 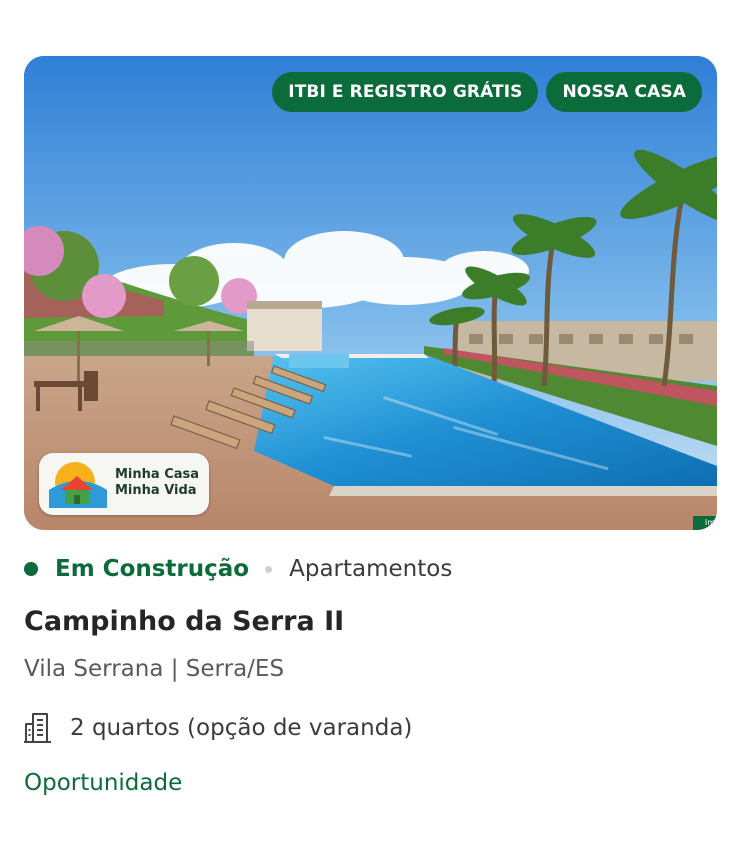 I want to click on house-sun-logo-icon, so click(x=78, y=485).